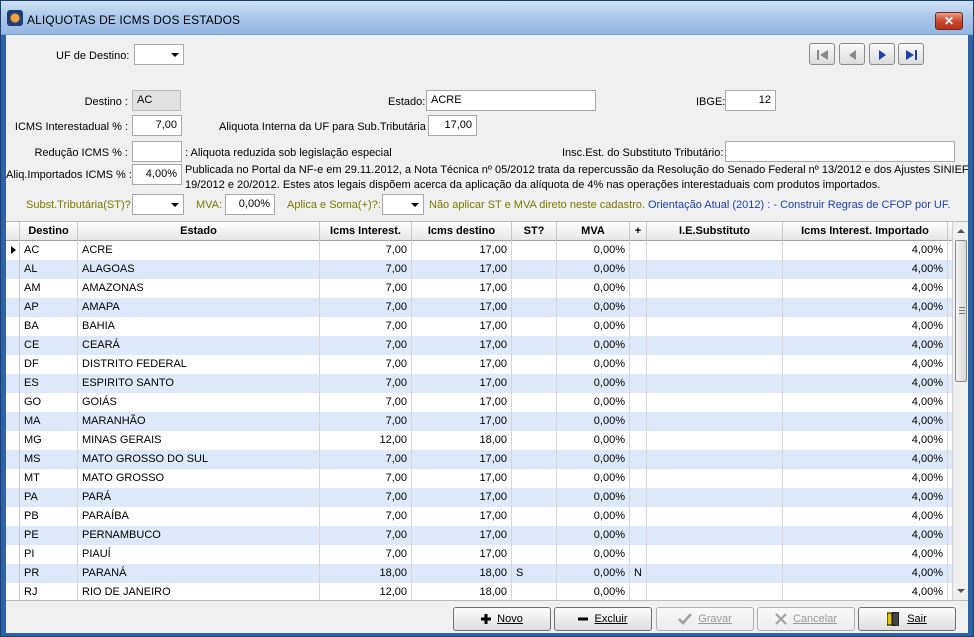  I want to click on first-record-button, so click(822, 54).